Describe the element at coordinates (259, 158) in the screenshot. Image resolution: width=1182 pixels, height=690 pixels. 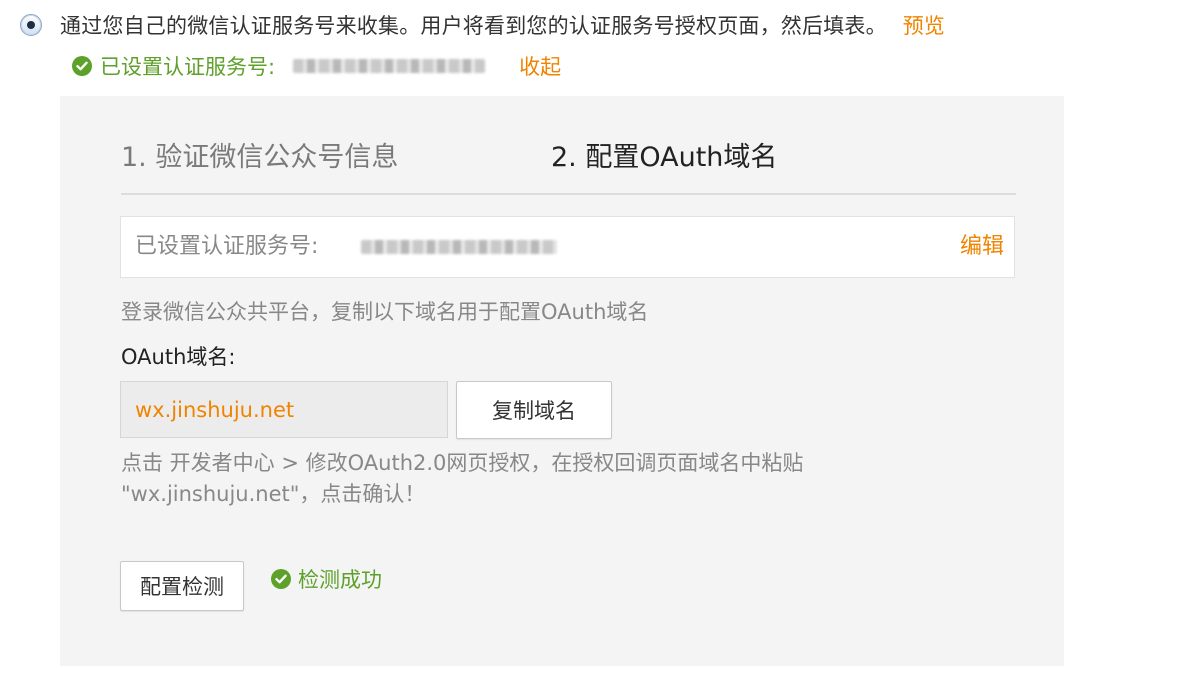
I see `step-verify-account: 1. 验证微信公众号信息` at that location.